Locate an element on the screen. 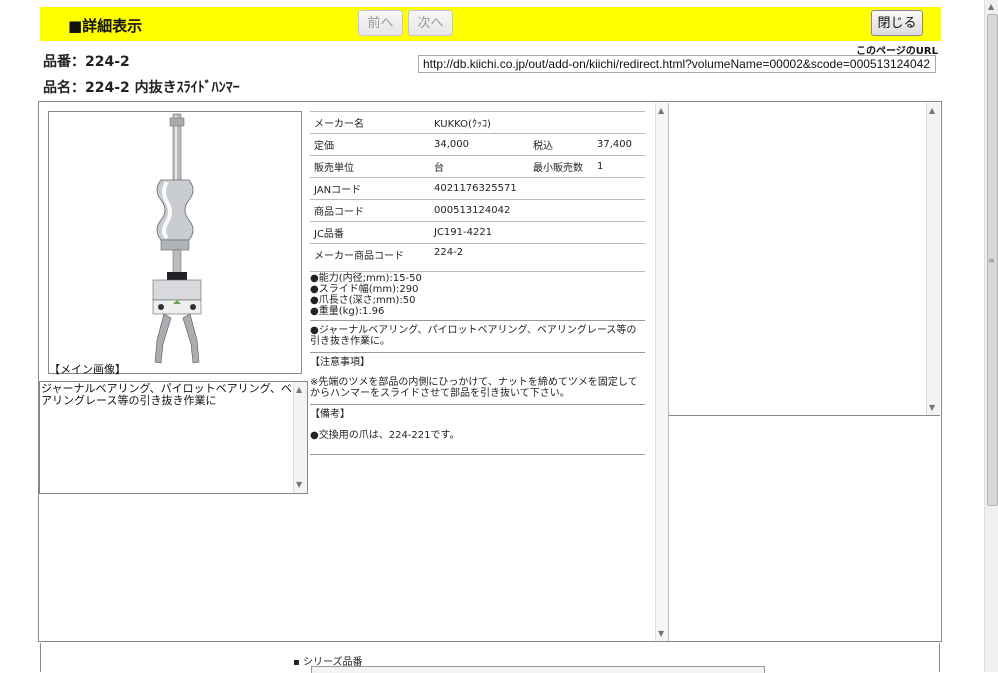 The height and width of the screenshot is (673, 998). grip-icon: ≡ is located at coordinates (991, 260).